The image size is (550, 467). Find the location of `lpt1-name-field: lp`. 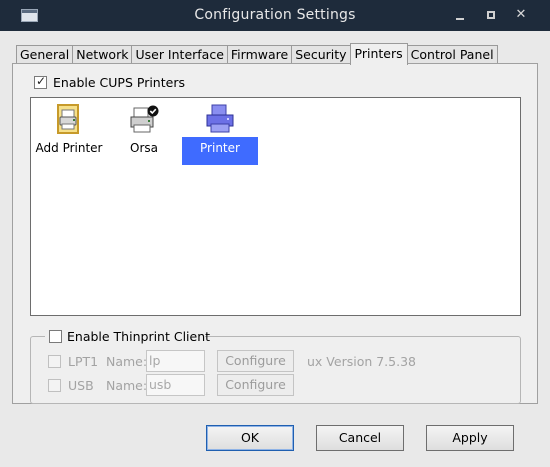

lpt1-name-field: lp is located at coordinates (175, 361).